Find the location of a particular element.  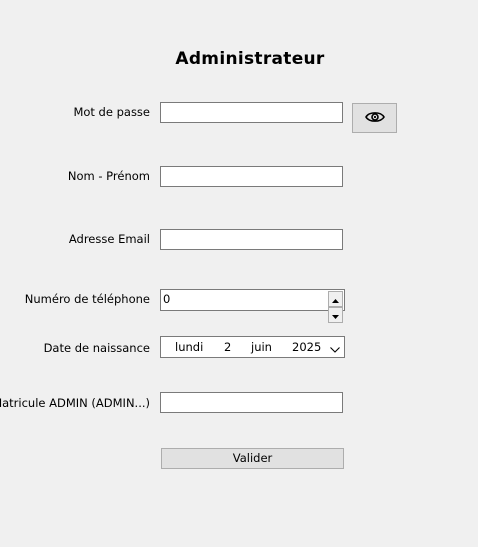

spin-down-button is located at coordinates (335, 315).